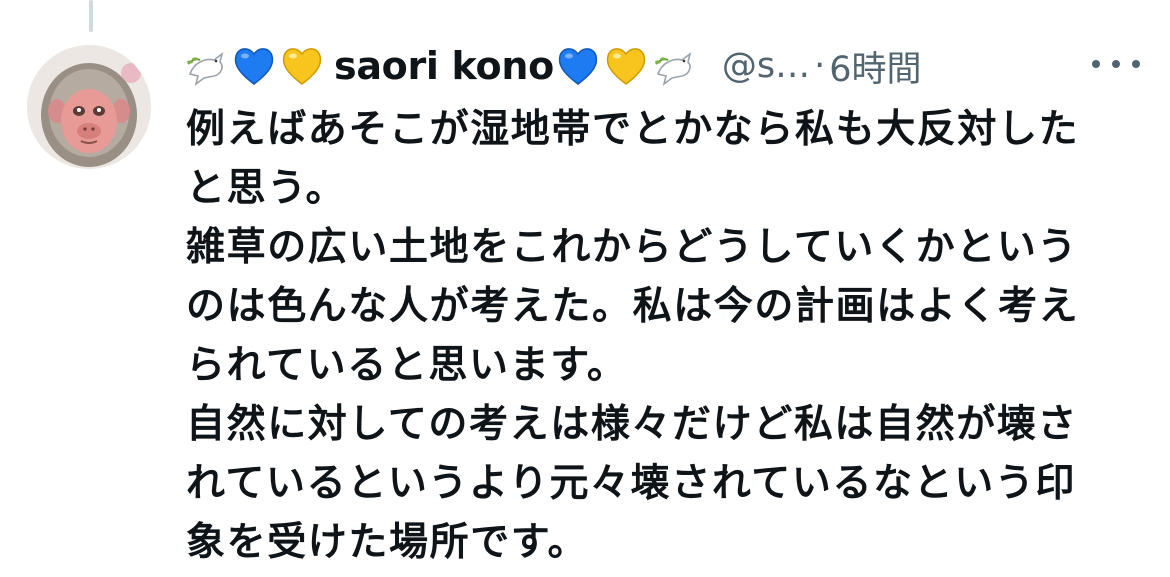 The image size is (1170, 577). What do you see at coordinates (444, 66) in the screenshot?
I see `display-name: saori kono` at bounding box center [444, 66].